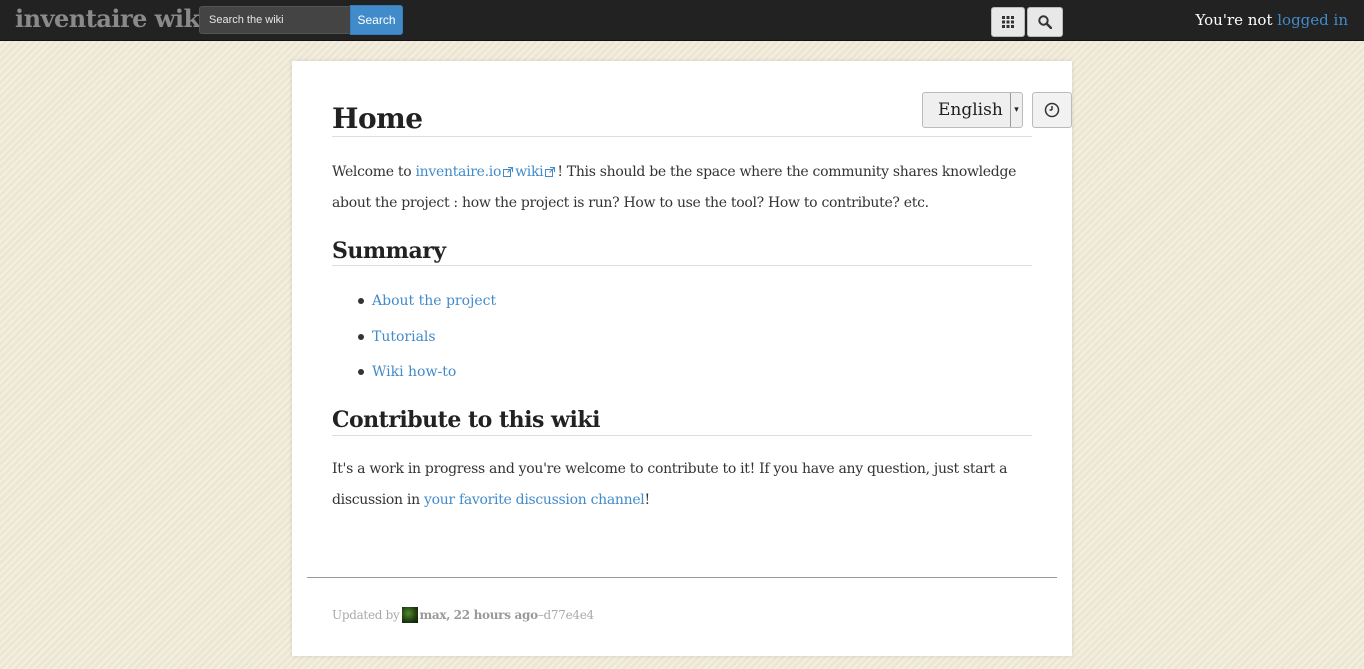  Describe the element at coordinates (495, 615) in the screenshot. I see `update-time: 22 hours ago` at that location.